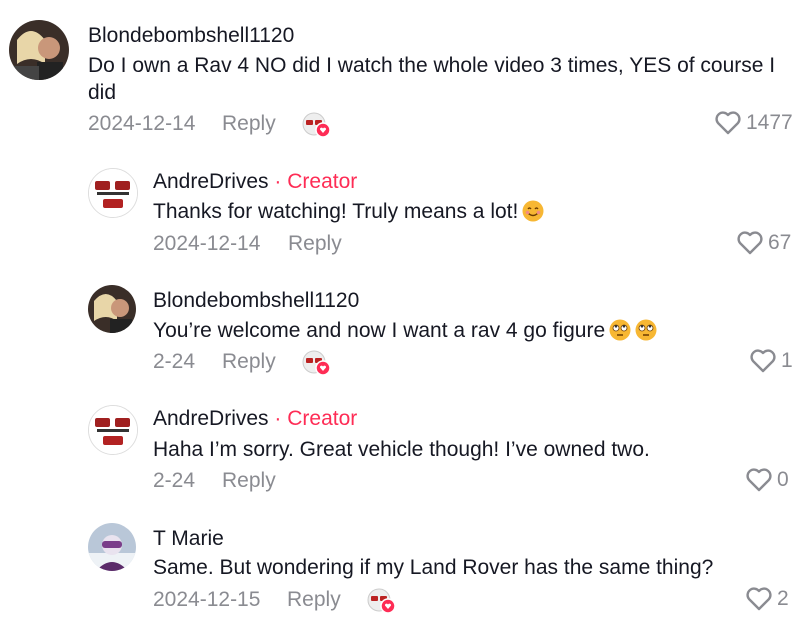 This screenshot has width=792, height=627. Describe the element at coordinates (780, 242) in the screenshot. I see `like-count: 67` at that location.